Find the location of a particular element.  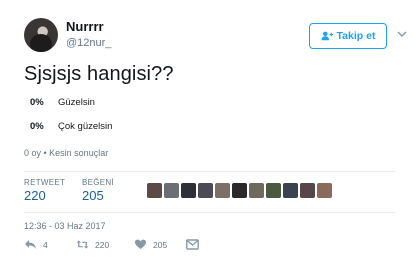

like-count: 205 is located at coordinates (160, 244).